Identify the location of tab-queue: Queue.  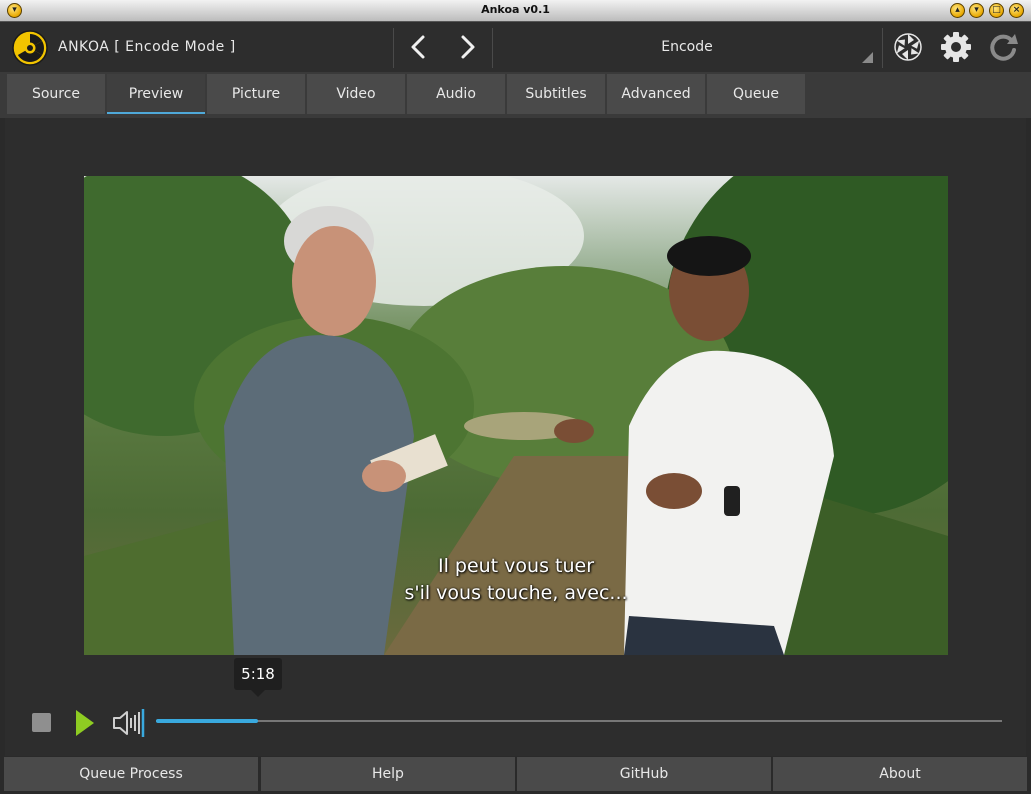
(756, 94).